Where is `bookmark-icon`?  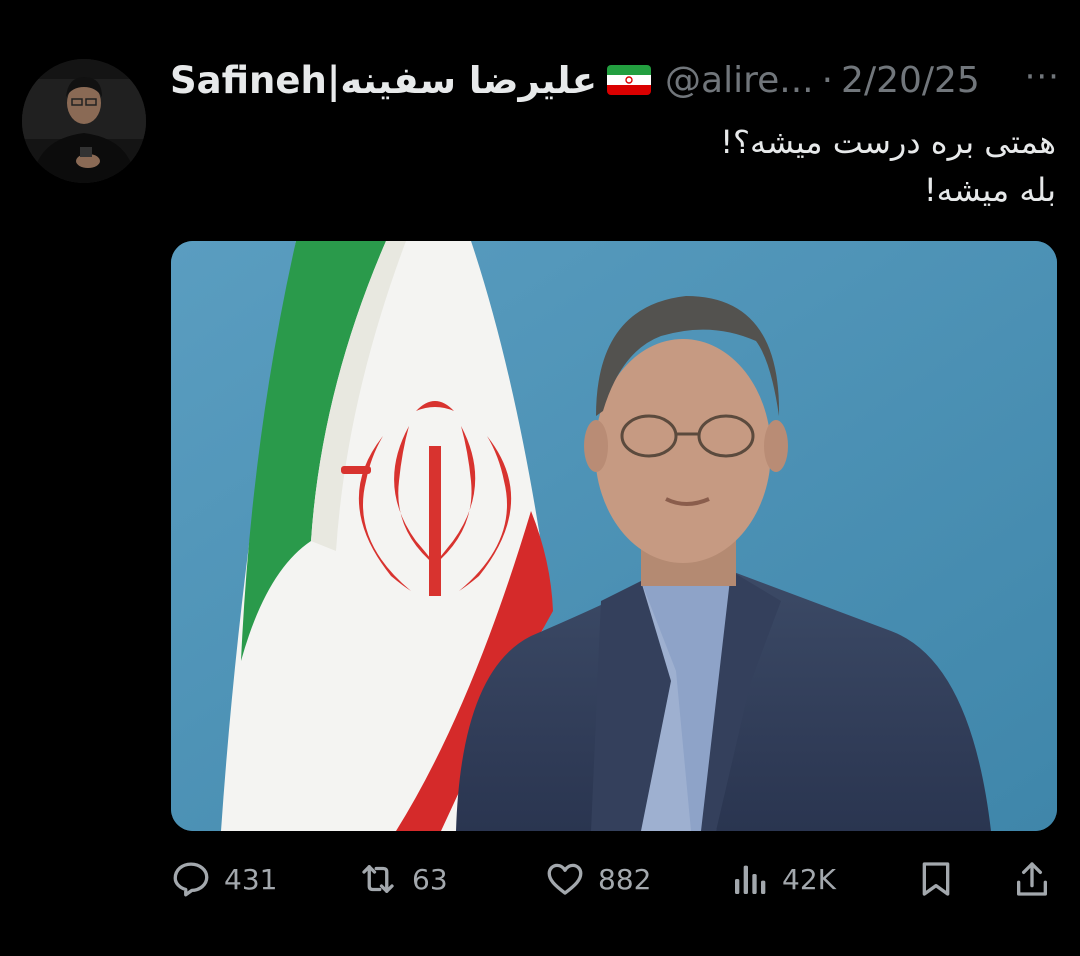
bookmark-icon is located at coordinates (936, 879).